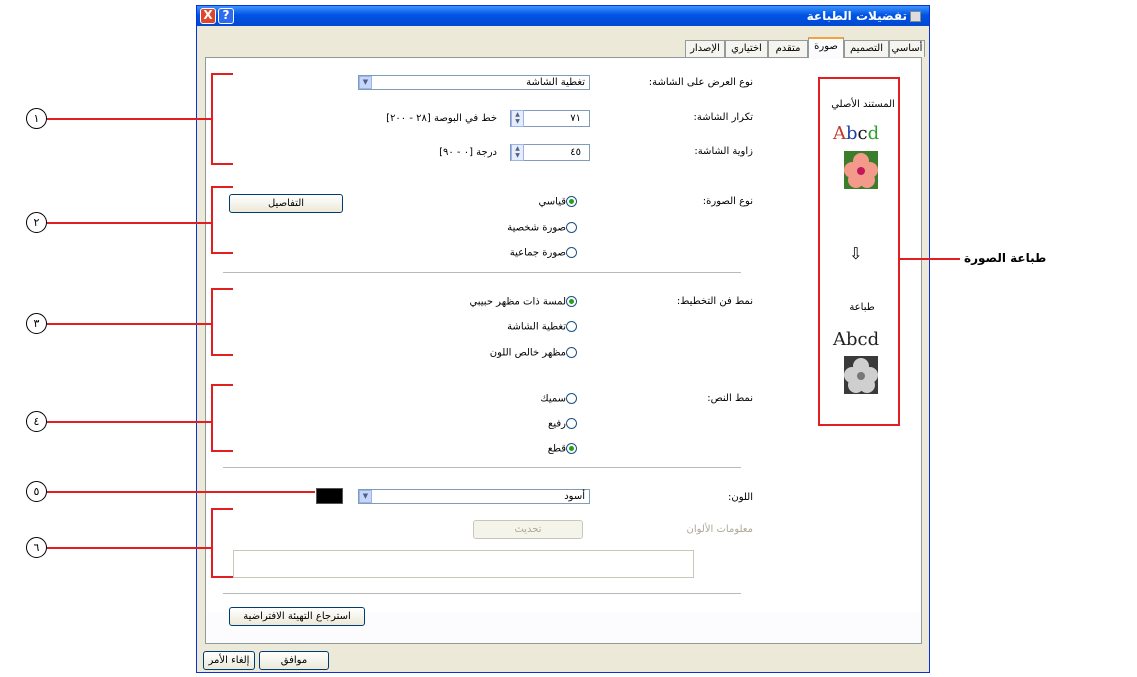 Image resolution: width=1137 pixels, height=677 pixels. What do you see at coordinates (856, 16) in the screenshot?
I see `window-title-text: تفضيلات الطباعة` at bounding box center [856, 16].